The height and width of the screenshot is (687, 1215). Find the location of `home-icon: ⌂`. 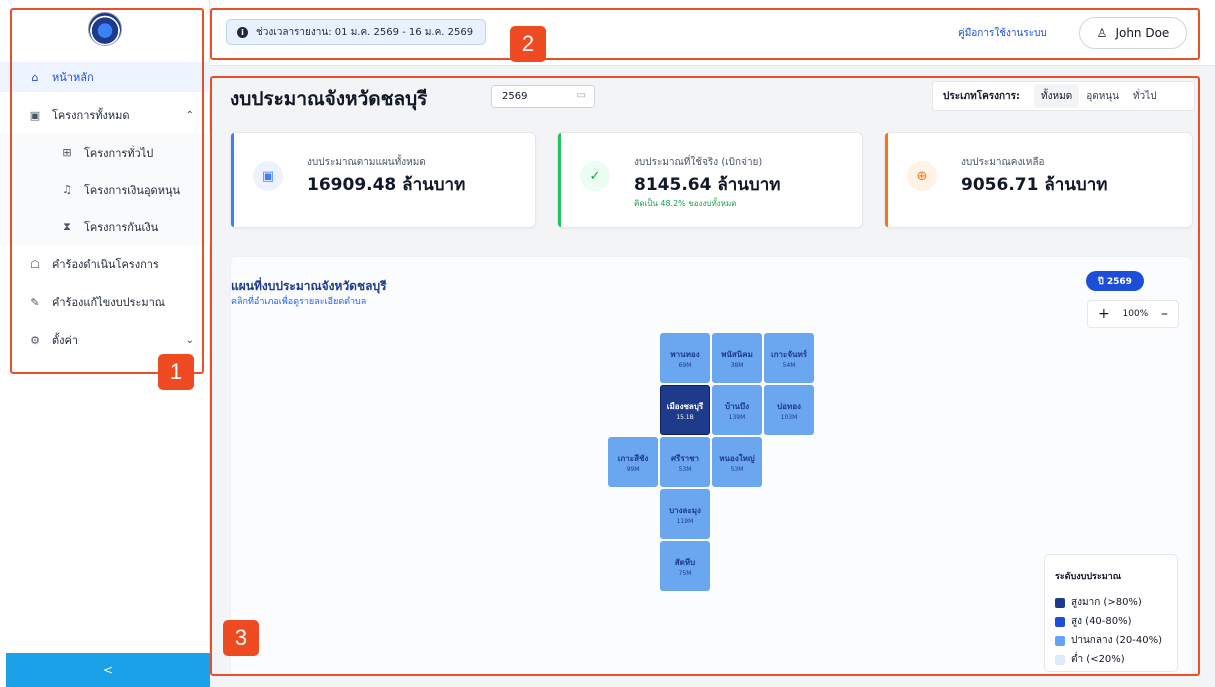

home-icon: ⌂ is located at coordinates (35, 77).